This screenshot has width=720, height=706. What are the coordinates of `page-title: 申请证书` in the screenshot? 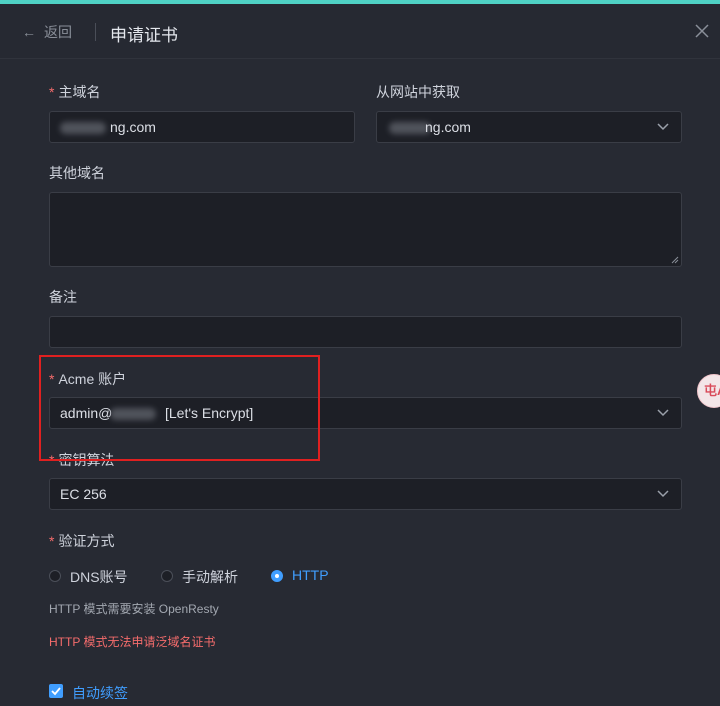 It's located at (144, 35).